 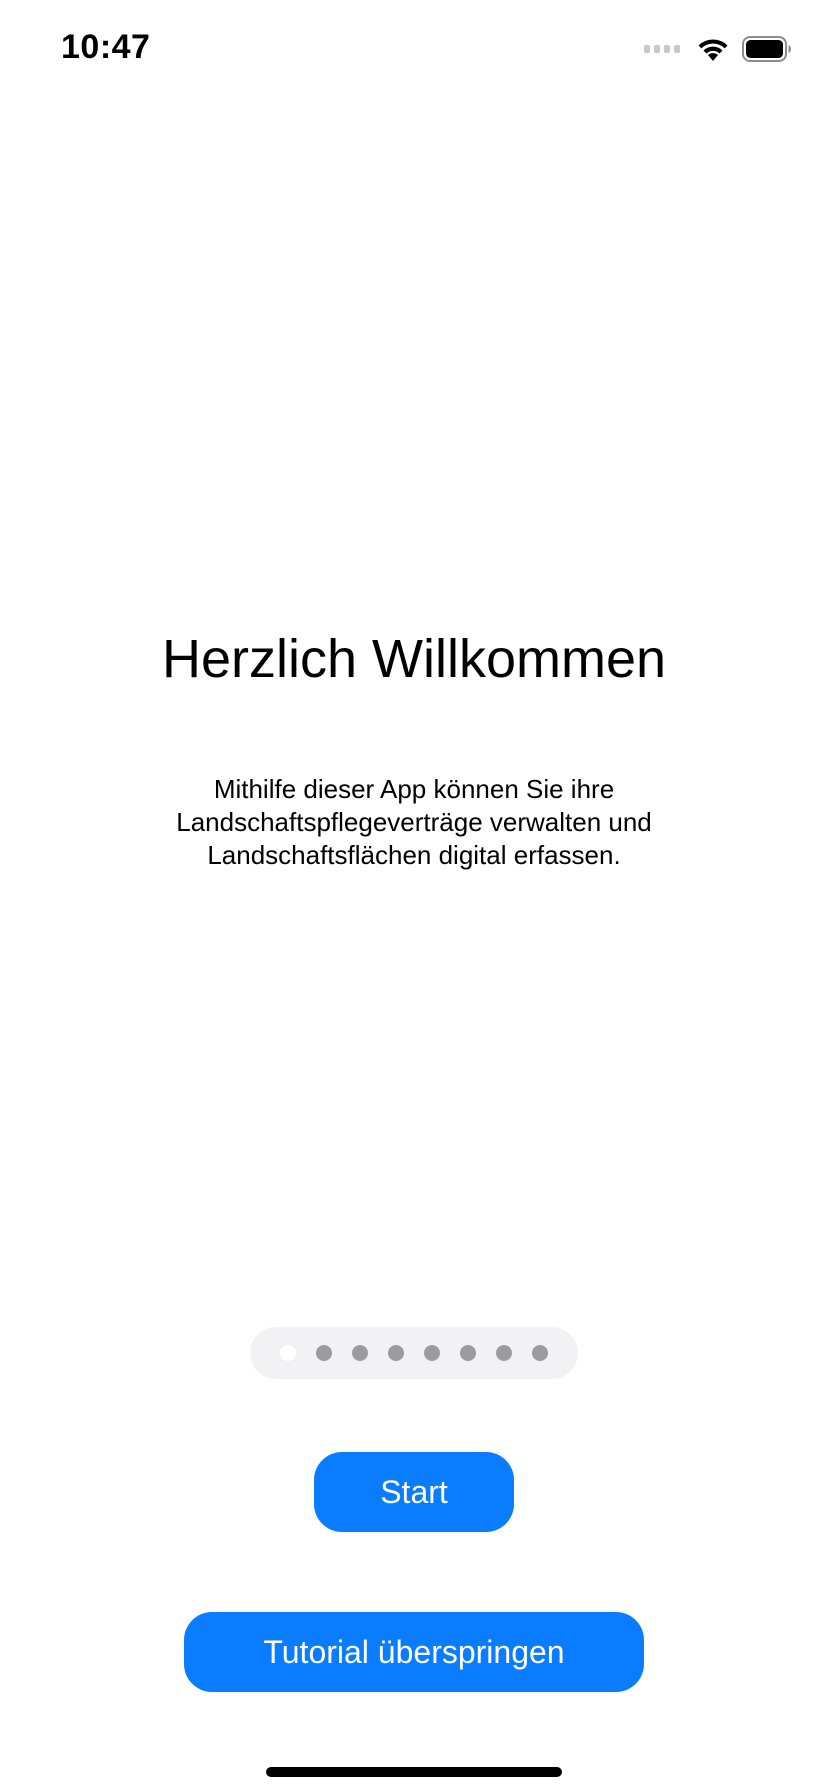 I want to click on description-line: Mithilfe dieser App können Sie ihre, so click(x=414, y=789).